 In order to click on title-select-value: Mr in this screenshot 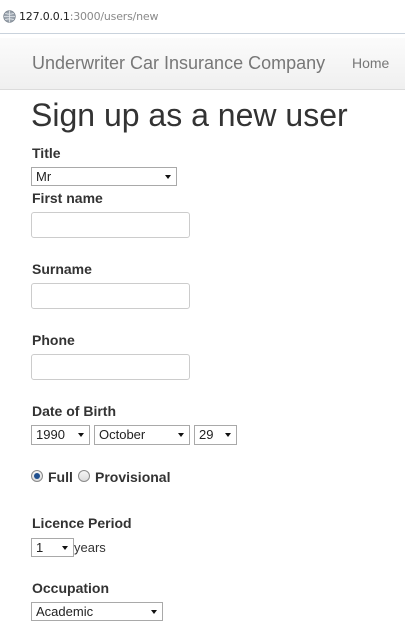, I will do `click(44, 176)`.